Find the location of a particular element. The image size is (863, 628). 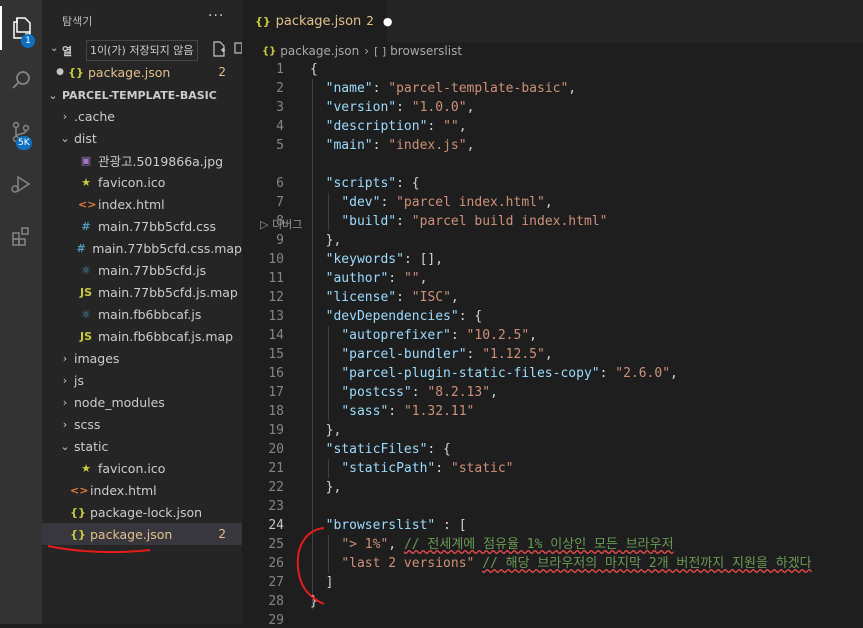

tree-item-label: node_modules is located at coordinates (119, 402).